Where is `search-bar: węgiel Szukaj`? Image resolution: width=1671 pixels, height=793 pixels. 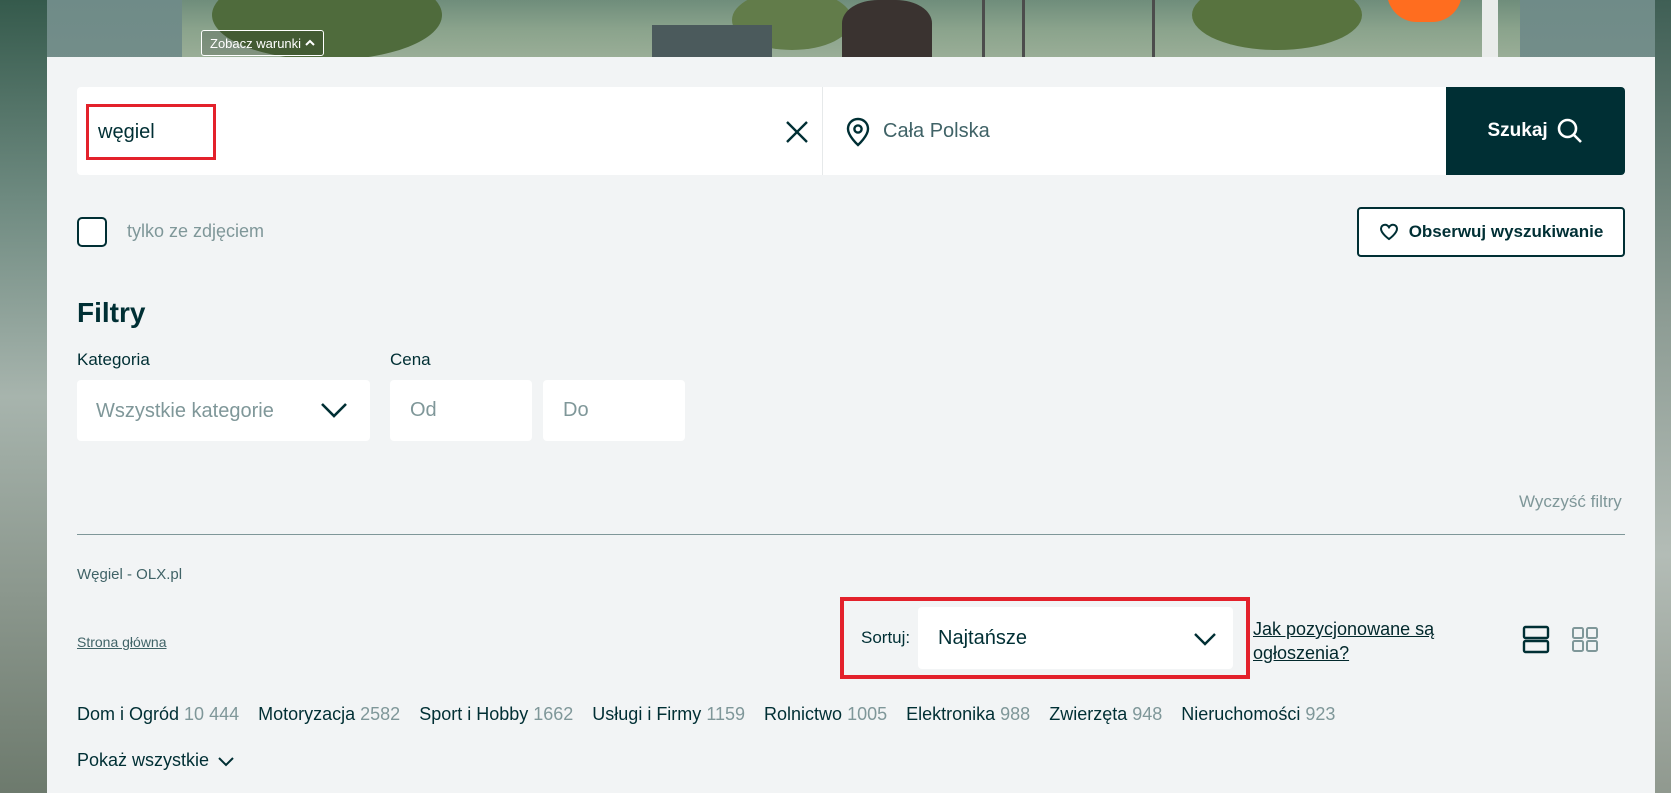 search-bar: węgiel Szukaj is located at coordinates (851, 131).